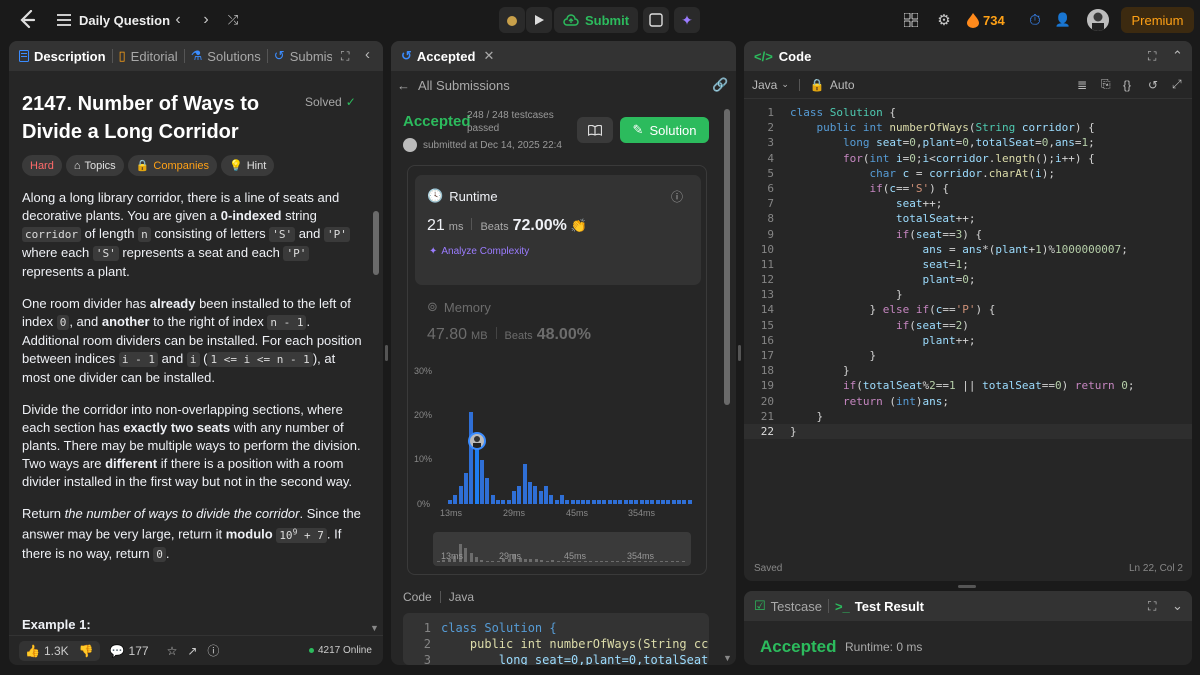  Describe the element at coordinates (1177, 84) in the screenshot. I see `expand-icon: ⤢` at that location.